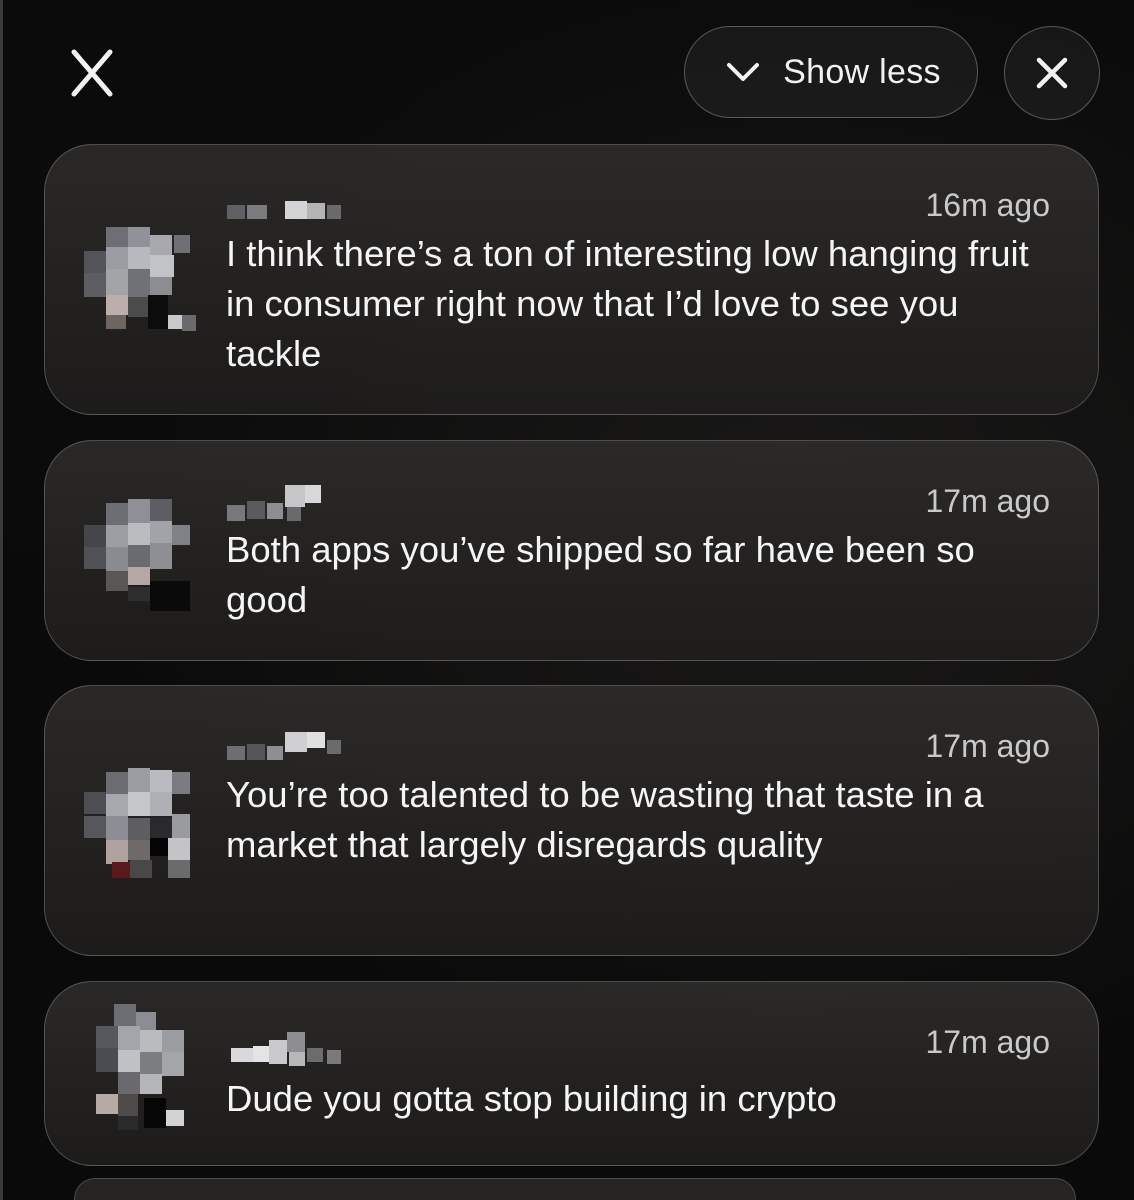  Describe the element at coordinates (1, 600) in the screenshot. I see `left-edge-divider` at that location.